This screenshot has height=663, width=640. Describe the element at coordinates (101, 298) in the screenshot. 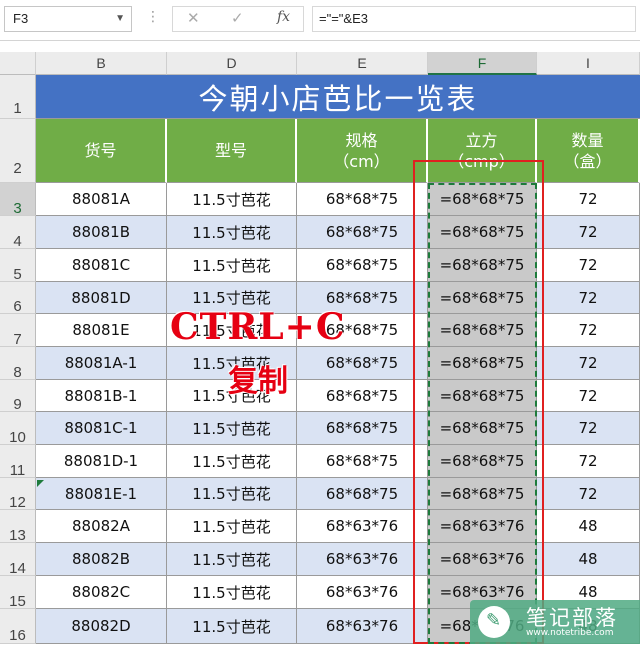

I see `table-cell: 88081D` at that location.